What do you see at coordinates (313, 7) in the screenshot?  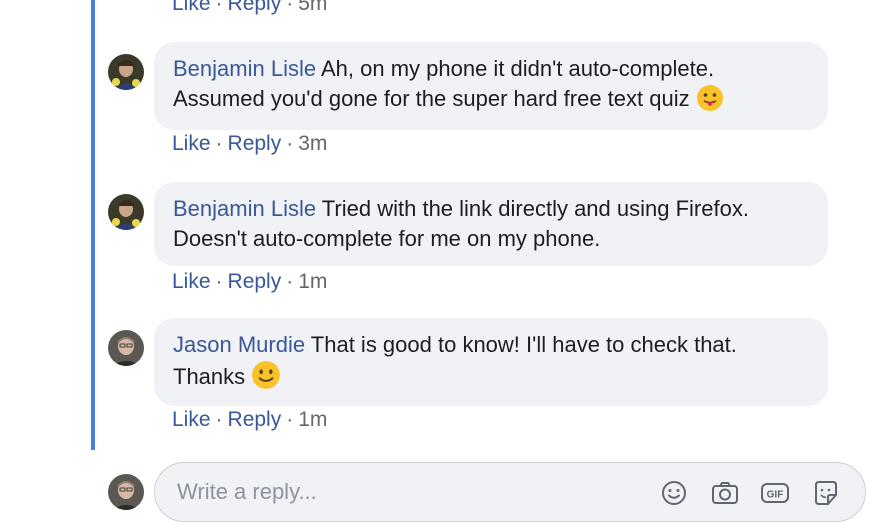 I see `comment-time: 5m` at bounding box center [313, 7].